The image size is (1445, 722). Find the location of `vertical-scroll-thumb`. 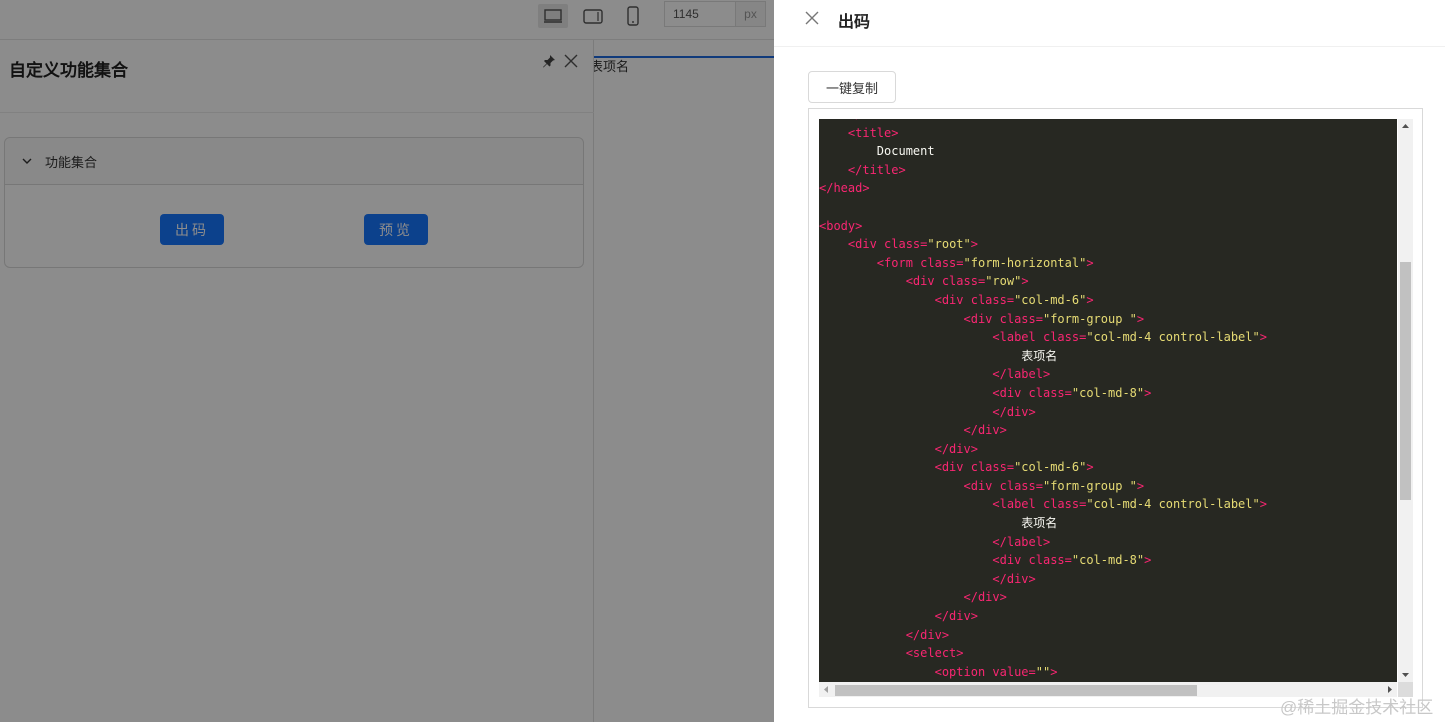

vertical-scroll-thumb is located at coordinates (1405, 381).